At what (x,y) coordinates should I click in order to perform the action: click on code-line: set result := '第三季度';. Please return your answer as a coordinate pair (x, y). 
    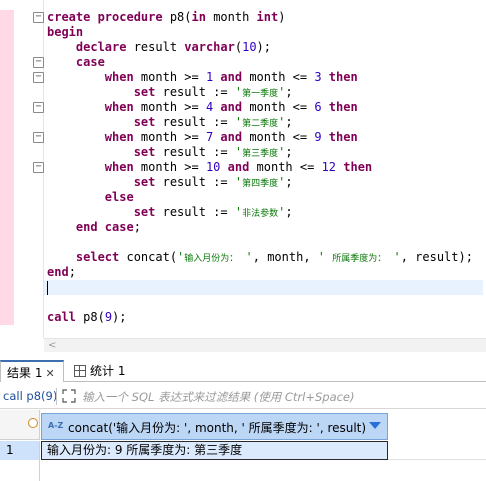
    Looking at the image, I should click on (265, 152).